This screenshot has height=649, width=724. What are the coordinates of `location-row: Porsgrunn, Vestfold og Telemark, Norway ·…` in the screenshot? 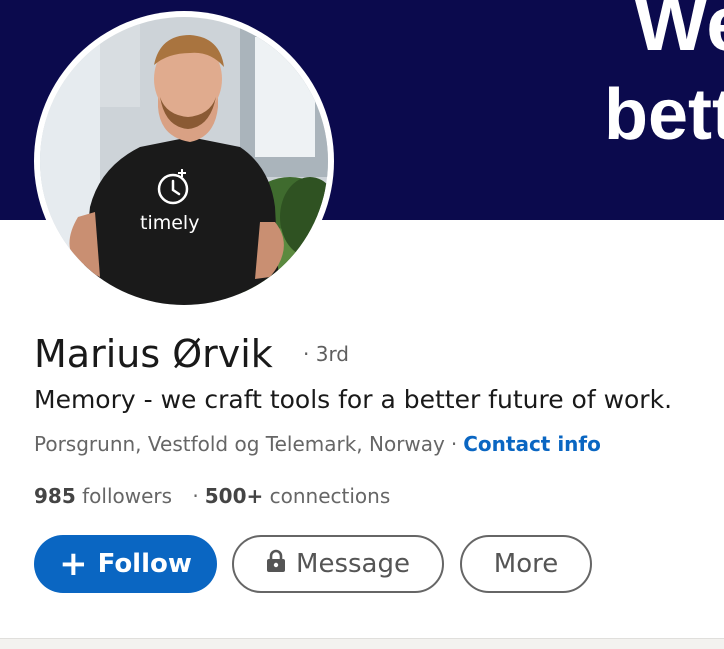 It's located at (317, 444).